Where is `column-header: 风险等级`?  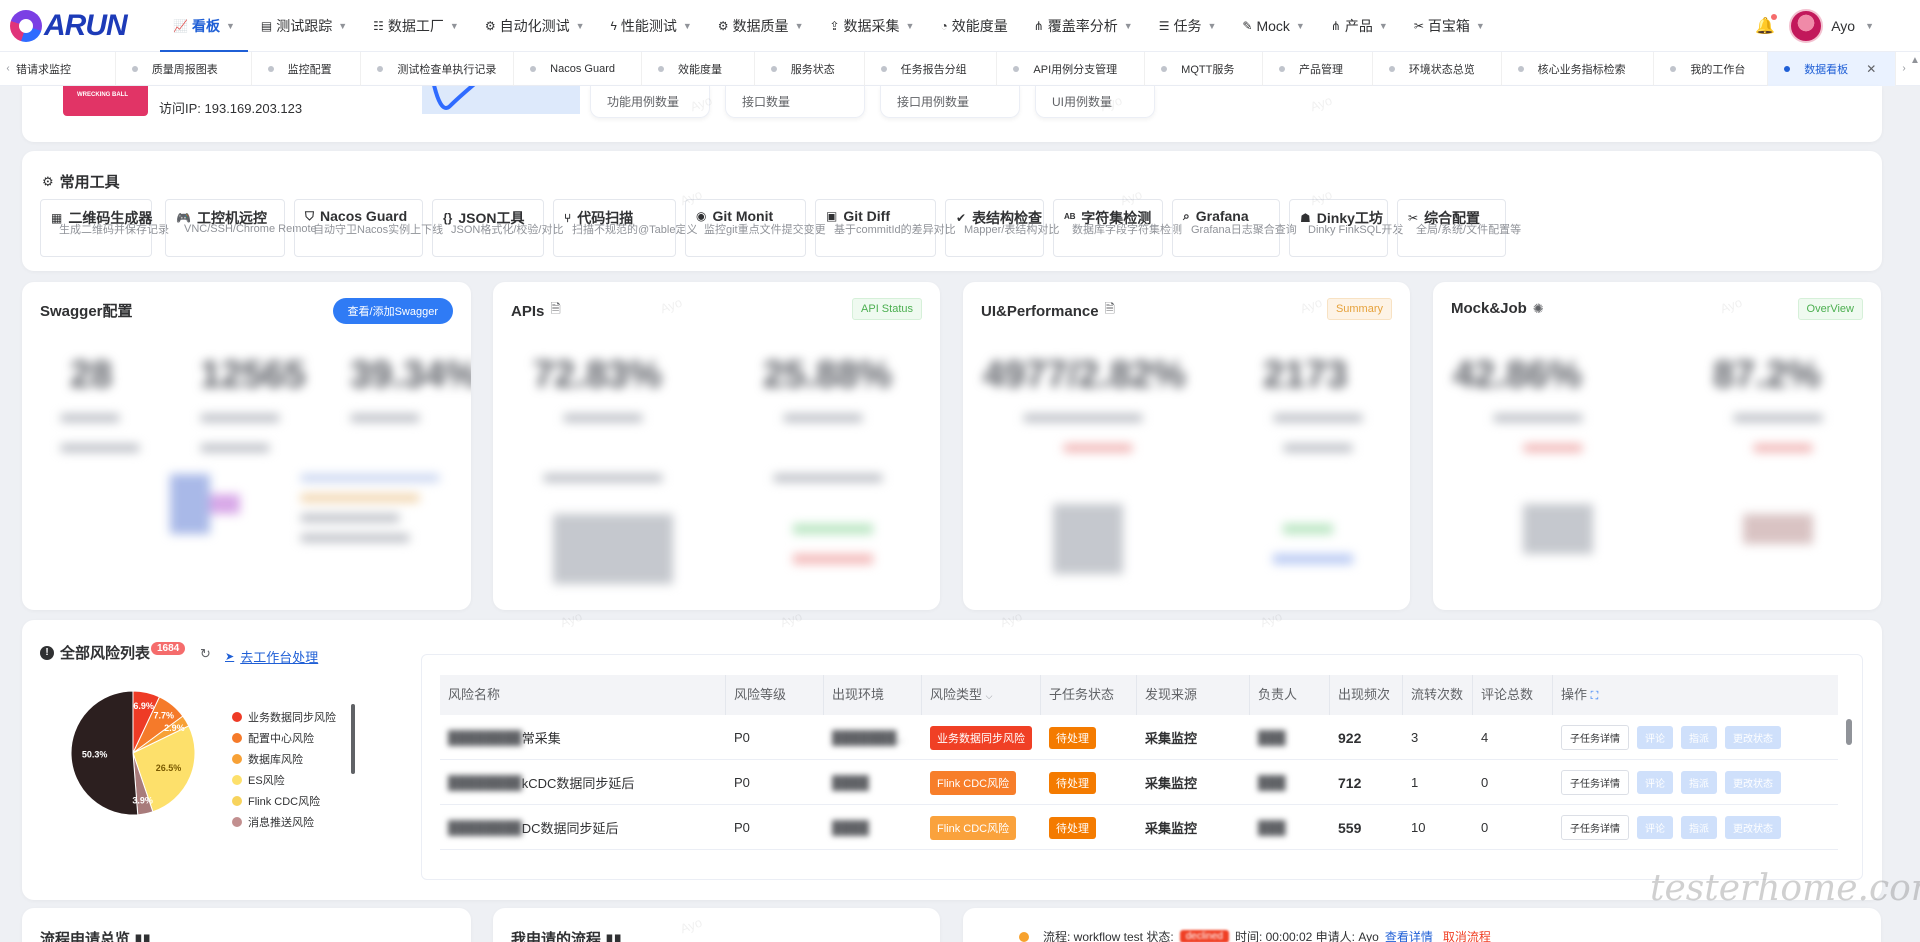 column-header: 风险等级 is located at coordinates (775, 695).